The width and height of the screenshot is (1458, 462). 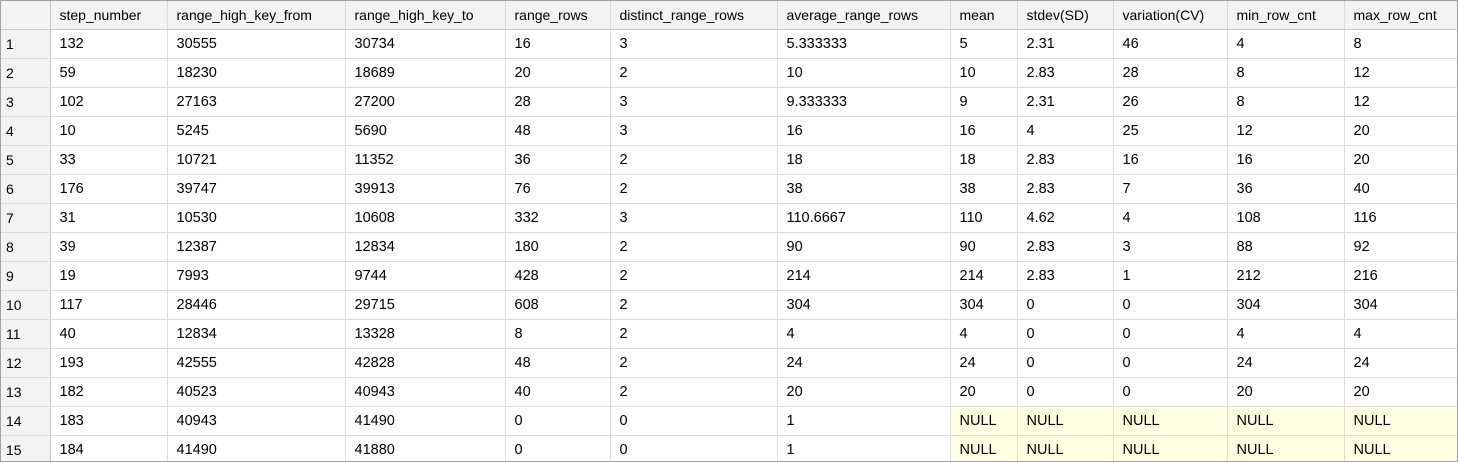 What do you see at coordinates (984, 305) in the screenshot?
I see `cell-mean: 304` at bounding box center [984, 305].